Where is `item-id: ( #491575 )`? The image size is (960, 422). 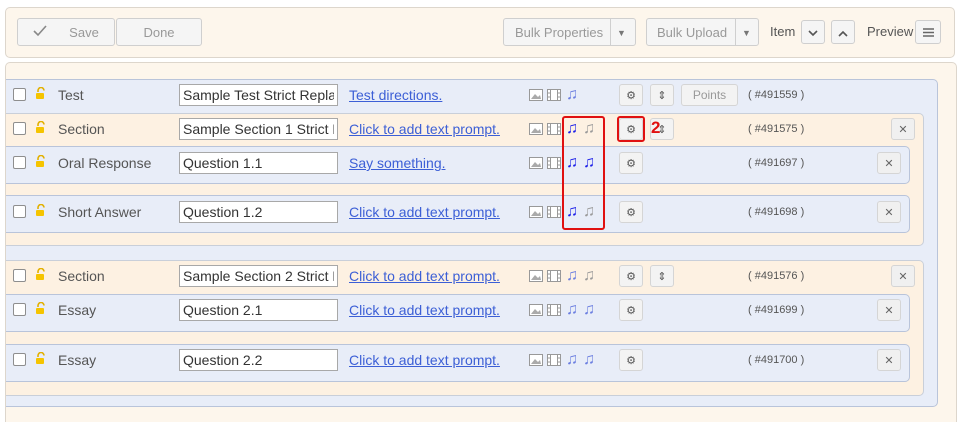 item-id: ( #491575 ) is located at coordinates (776, 129).